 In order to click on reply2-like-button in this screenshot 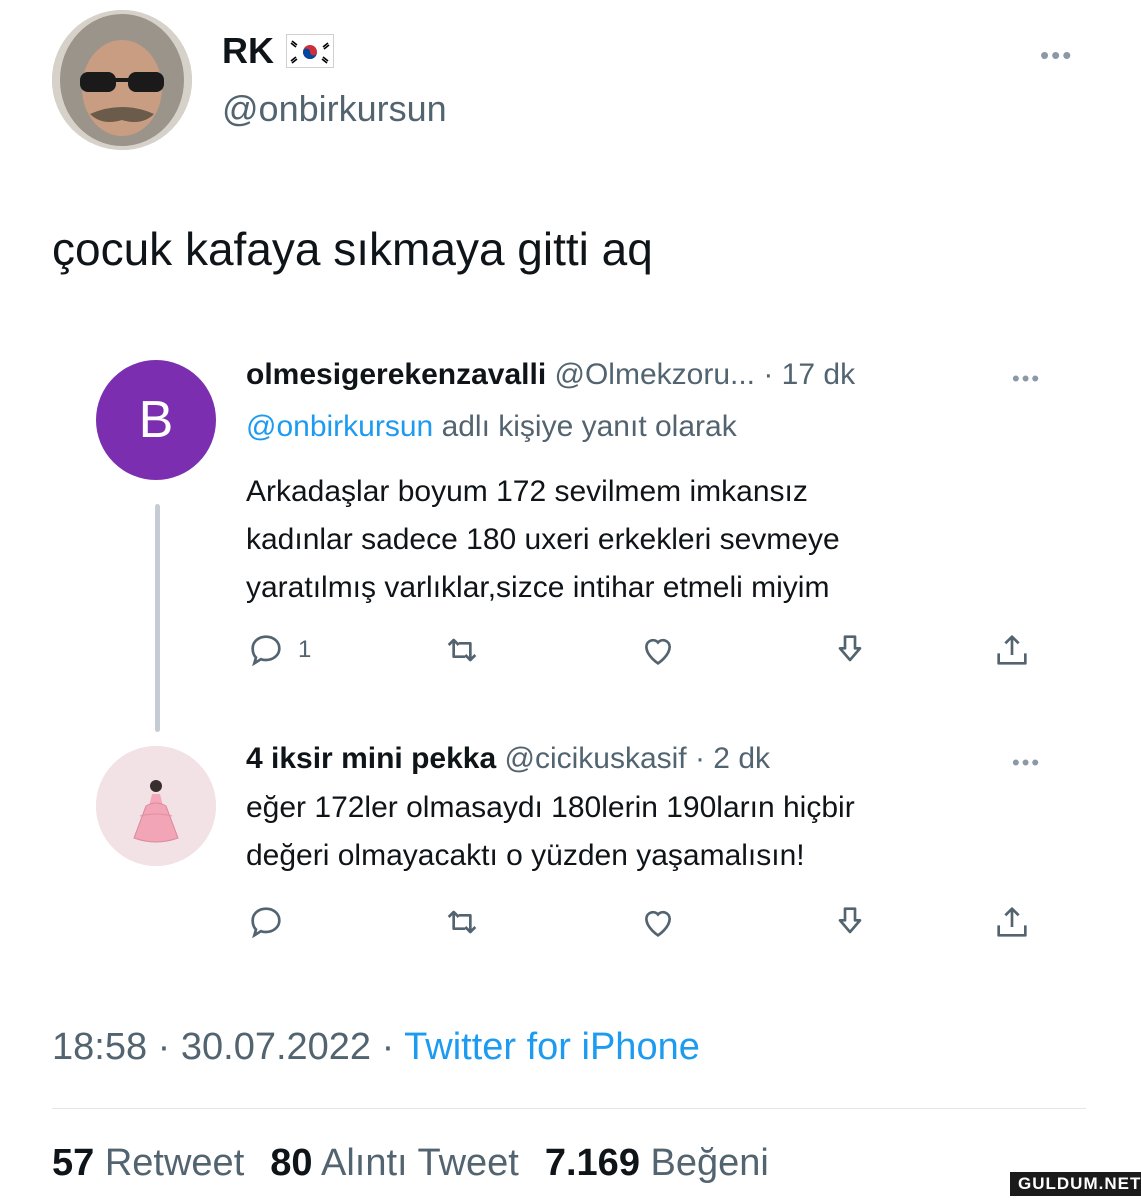, I will do `click(658, 922)`.